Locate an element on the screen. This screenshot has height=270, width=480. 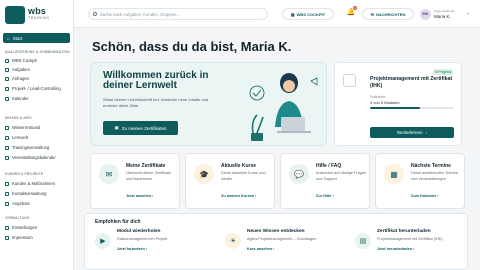
sidebar-item: Lernwelt is located at coordinates (16, 137).